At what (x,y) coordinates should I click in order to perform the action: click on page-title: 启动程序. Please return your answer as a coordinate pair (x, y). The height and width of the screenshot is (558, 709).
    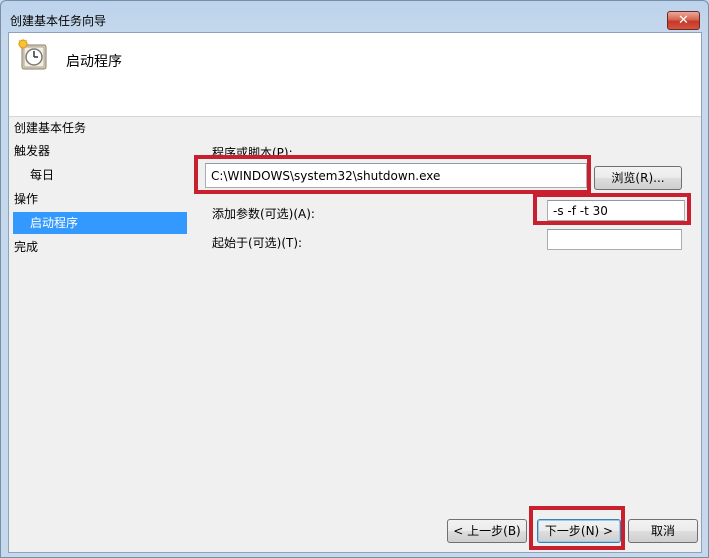
    Looking at the image, I should click on (94, 62).